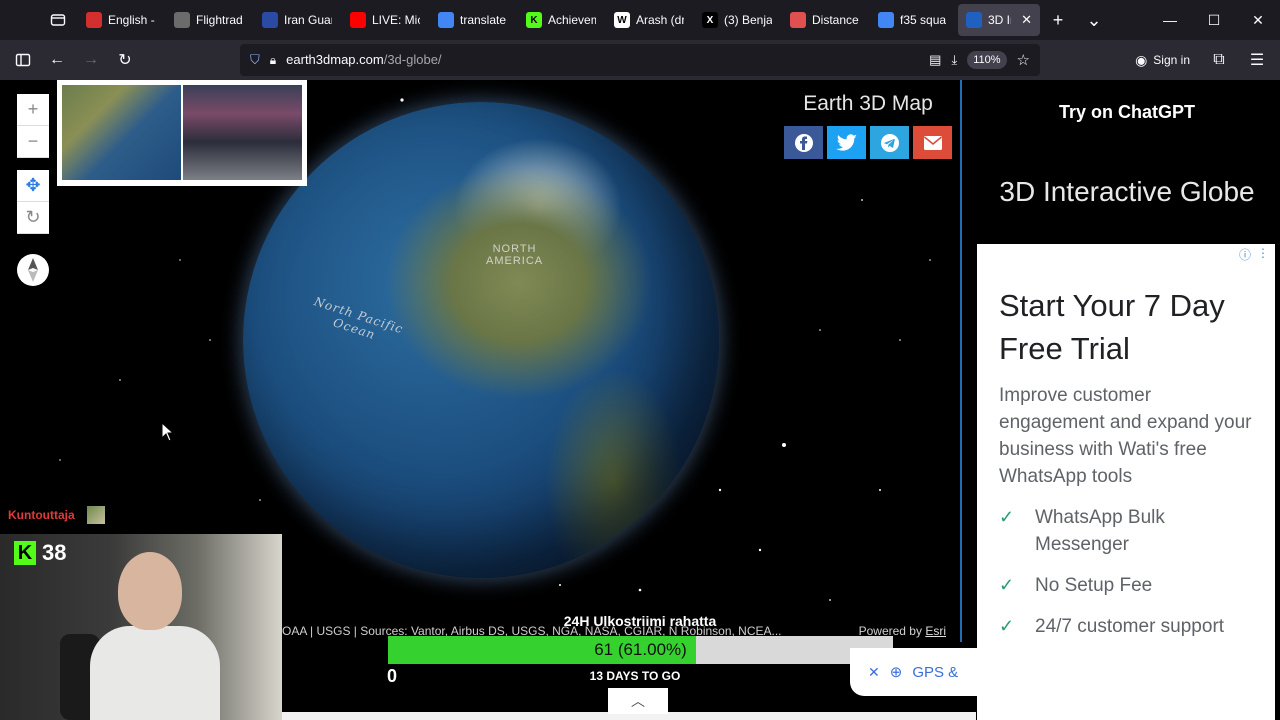 This screenshot has width=1280, height=720. What do you see at coordinates (638, 701) in the screenshot?
I see `chevron-up-icon: ︿` at bounding box center [638, 701].